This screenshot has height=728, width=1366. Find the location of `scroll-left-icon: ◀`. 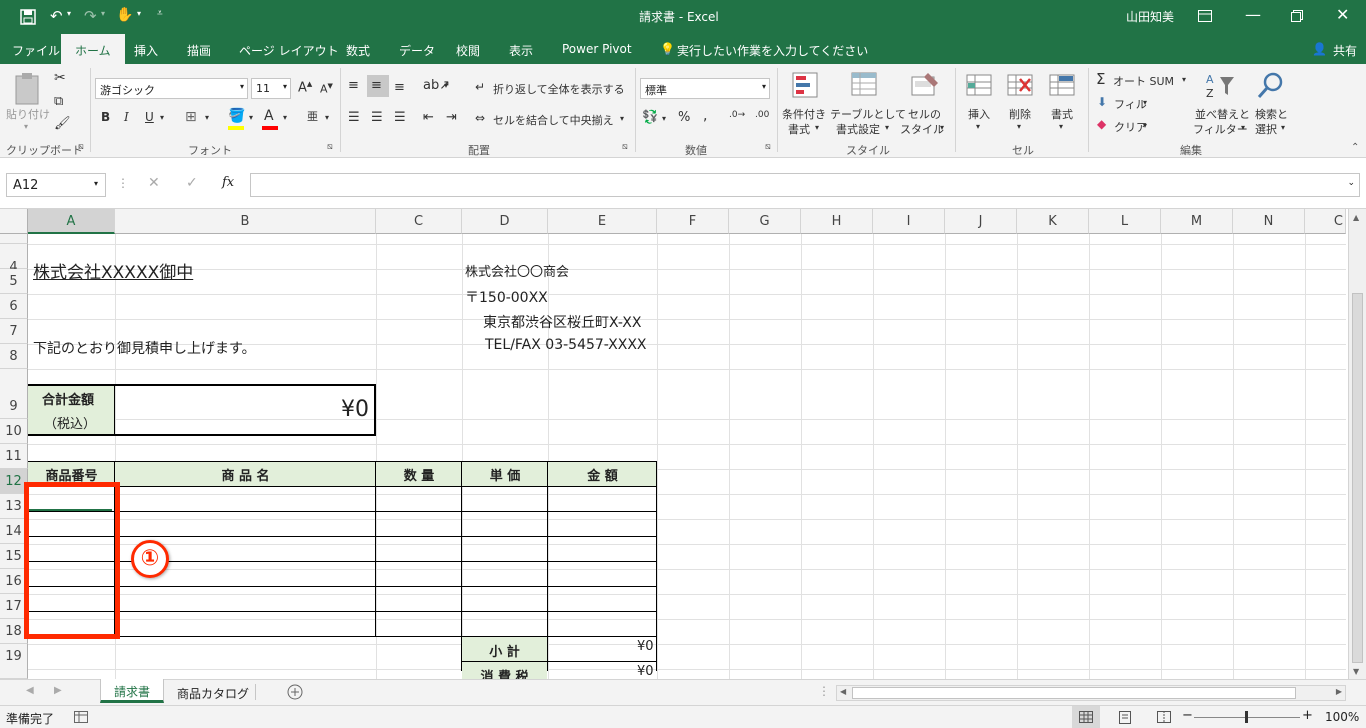

scroll-left-icon: ◀ is located at coordinates (843, 691).